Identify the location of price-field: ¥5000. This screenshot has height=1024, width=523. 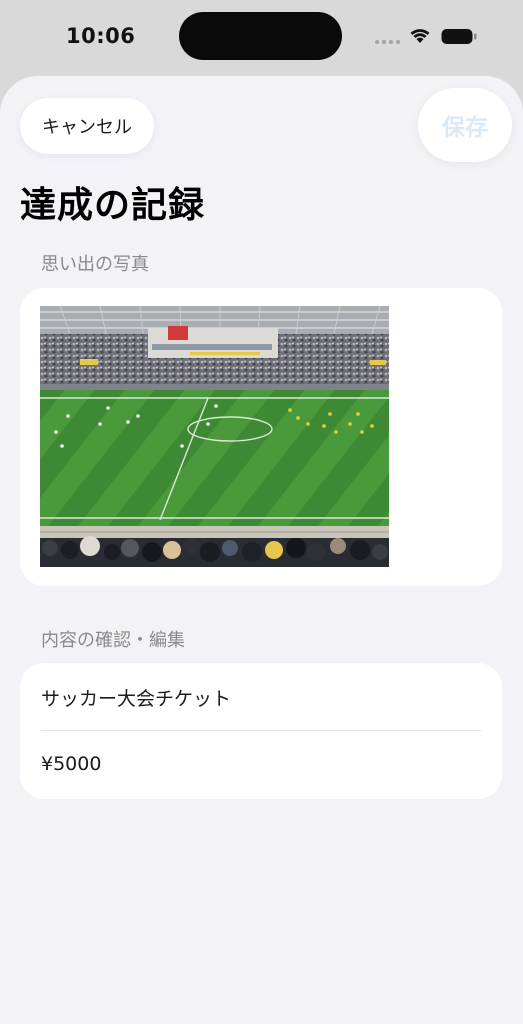
(71, 764).